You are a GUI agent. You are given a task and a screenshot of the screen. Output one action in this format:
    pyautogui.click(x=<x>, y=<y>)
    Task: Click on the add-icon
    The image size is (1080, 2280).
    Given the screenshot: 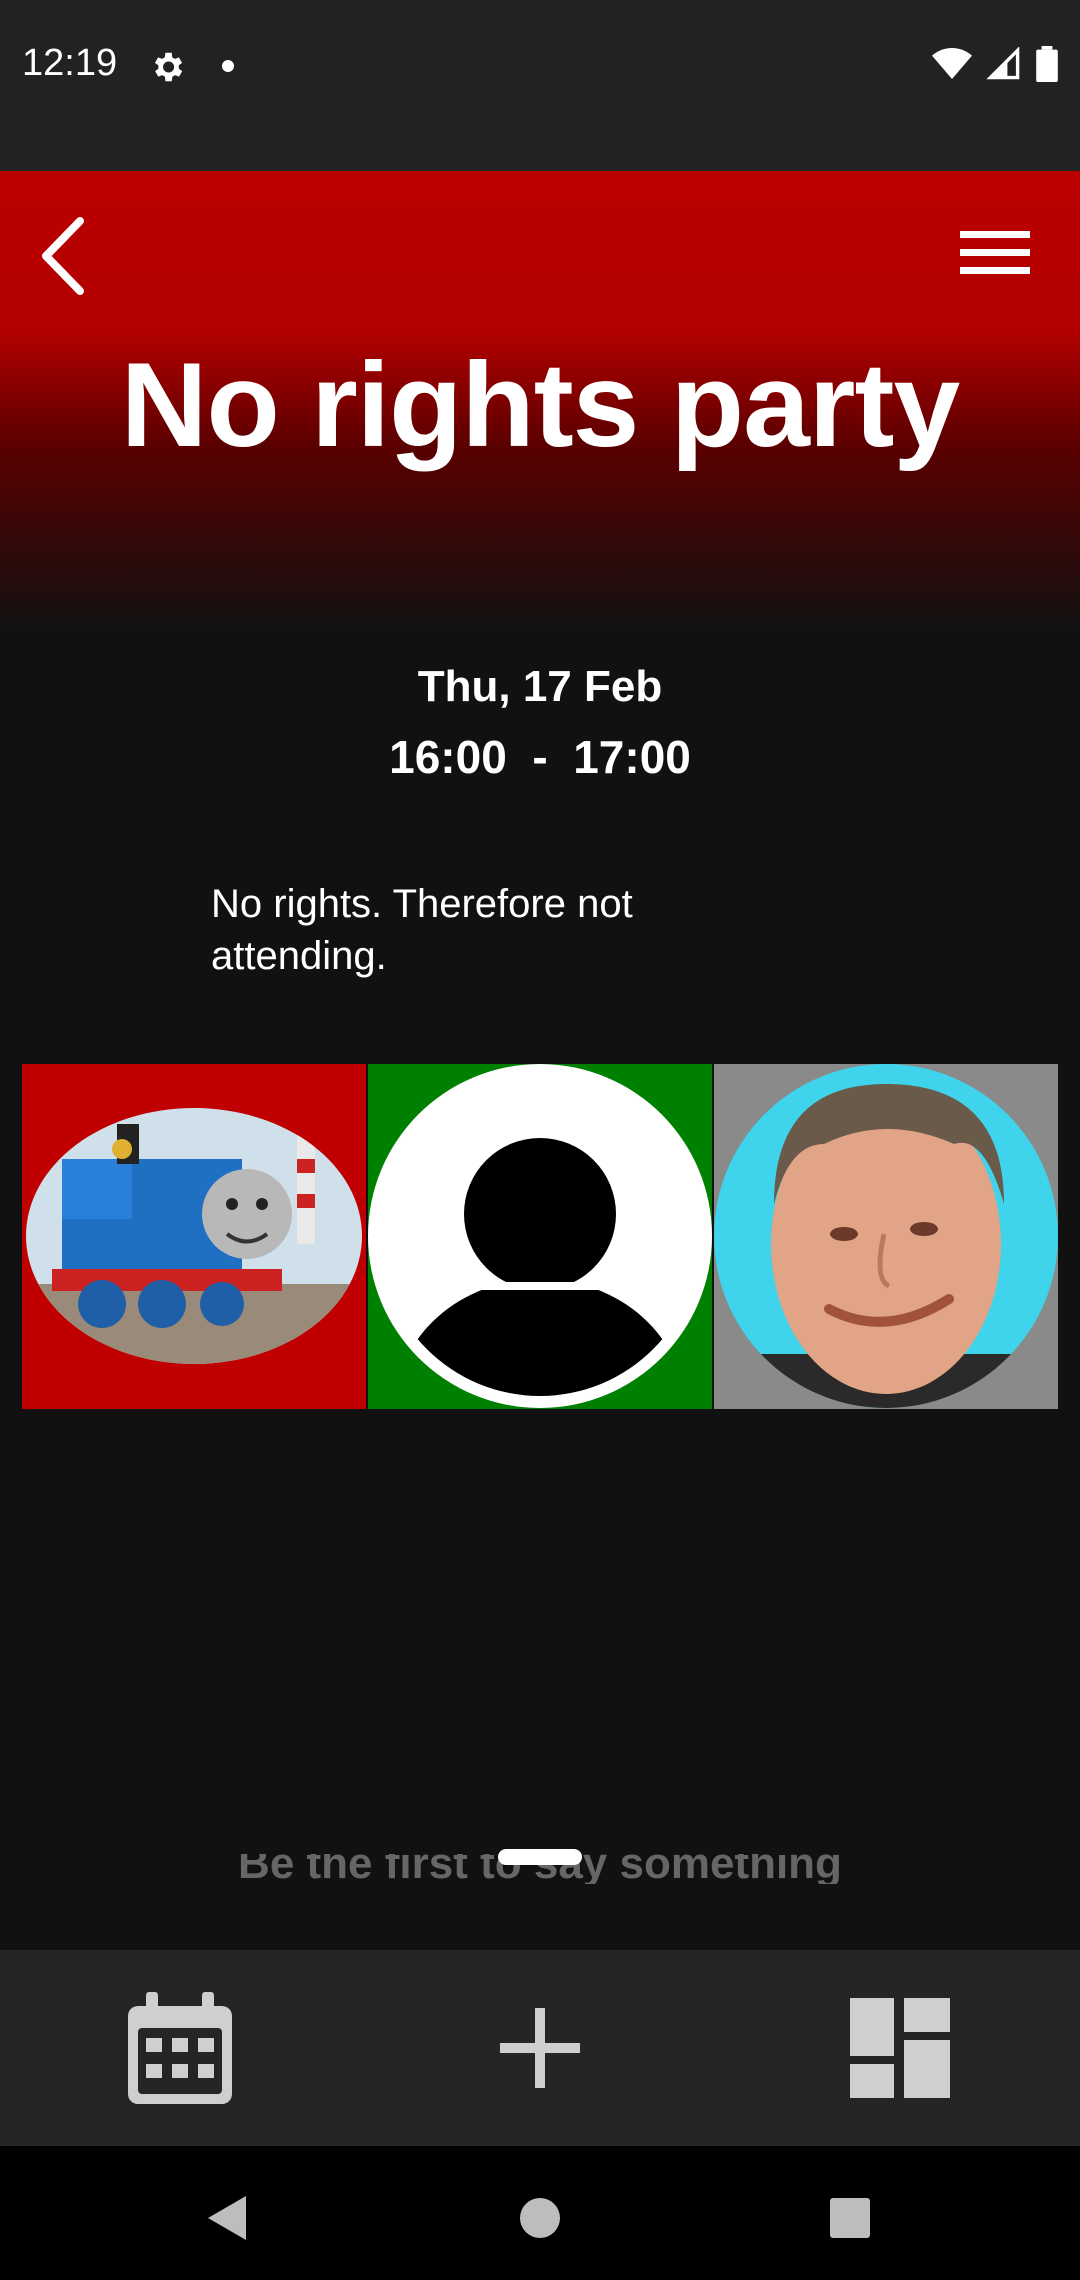 What is the action you would take?
    pyautogui.click(x=540, y=2048)
    